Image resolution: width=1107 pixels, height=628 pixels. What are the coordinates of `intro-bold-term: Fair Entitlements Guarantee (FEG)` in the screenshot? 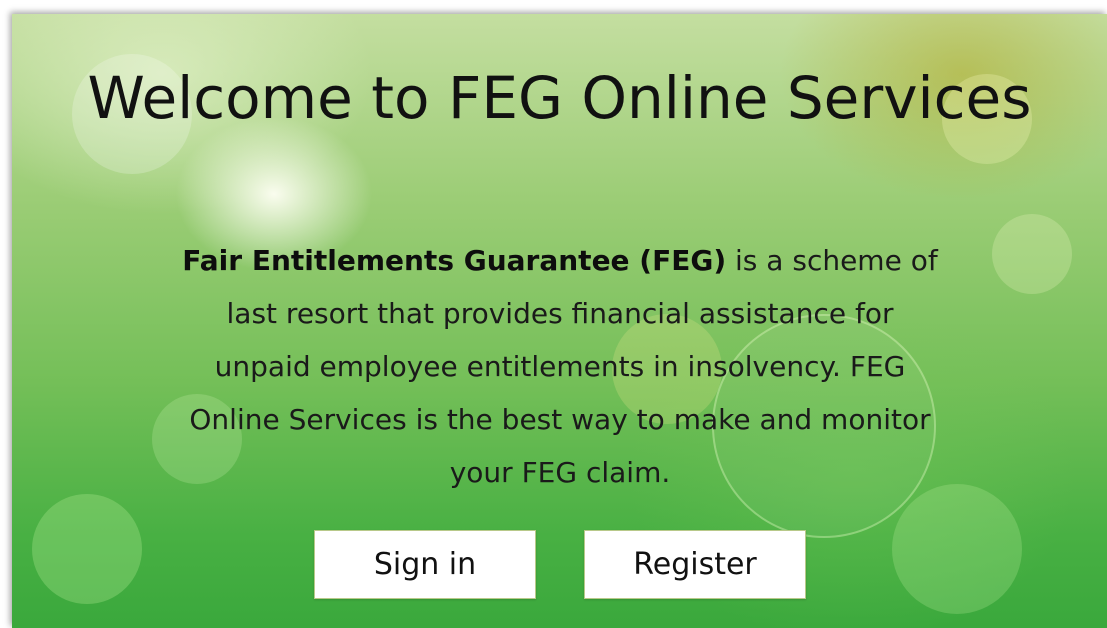 It's located at (454, 260).